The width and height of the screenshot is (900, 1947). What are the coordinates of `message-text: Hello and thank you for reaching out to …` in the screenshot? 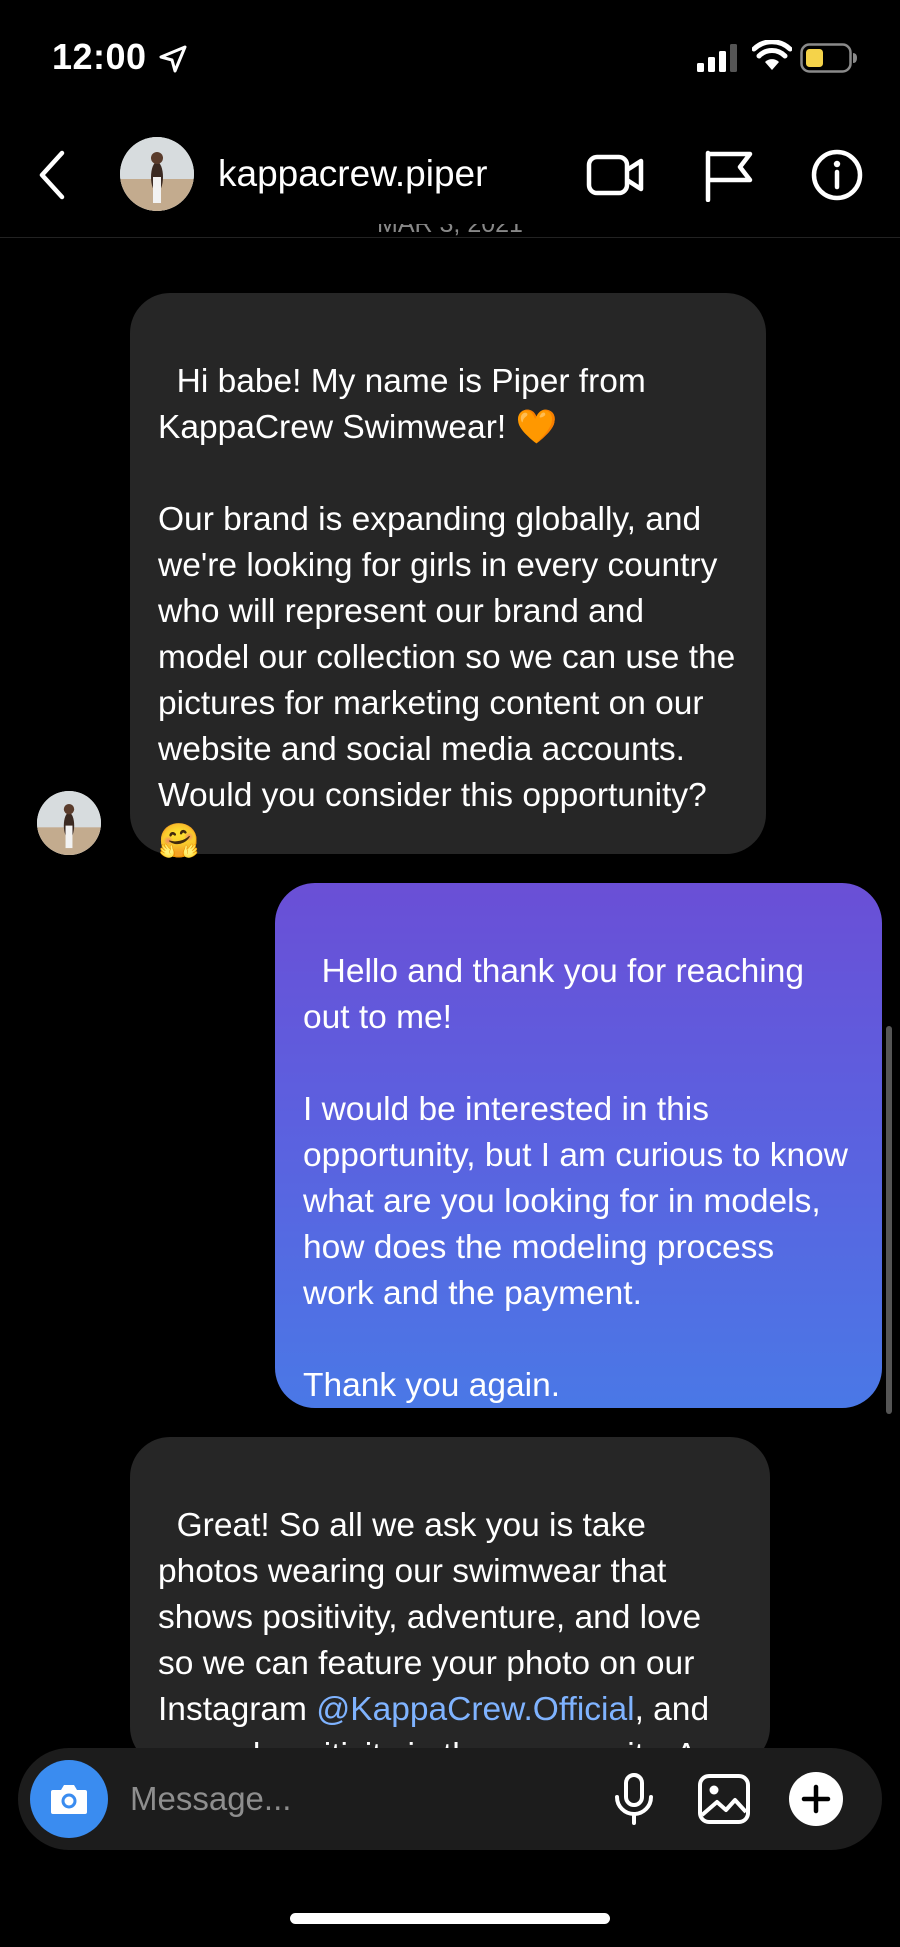 It's located at (575, 1178).